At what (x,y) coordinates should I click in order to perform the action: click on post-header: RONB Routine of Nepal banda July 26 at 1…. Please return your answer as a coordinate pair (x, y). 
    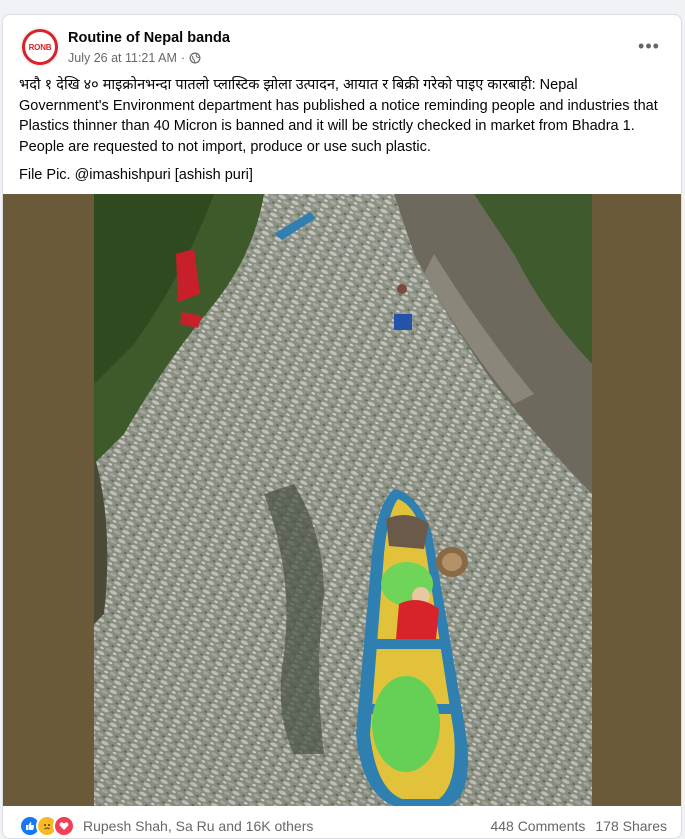
    Looking at the image, I should click on (342, 45).